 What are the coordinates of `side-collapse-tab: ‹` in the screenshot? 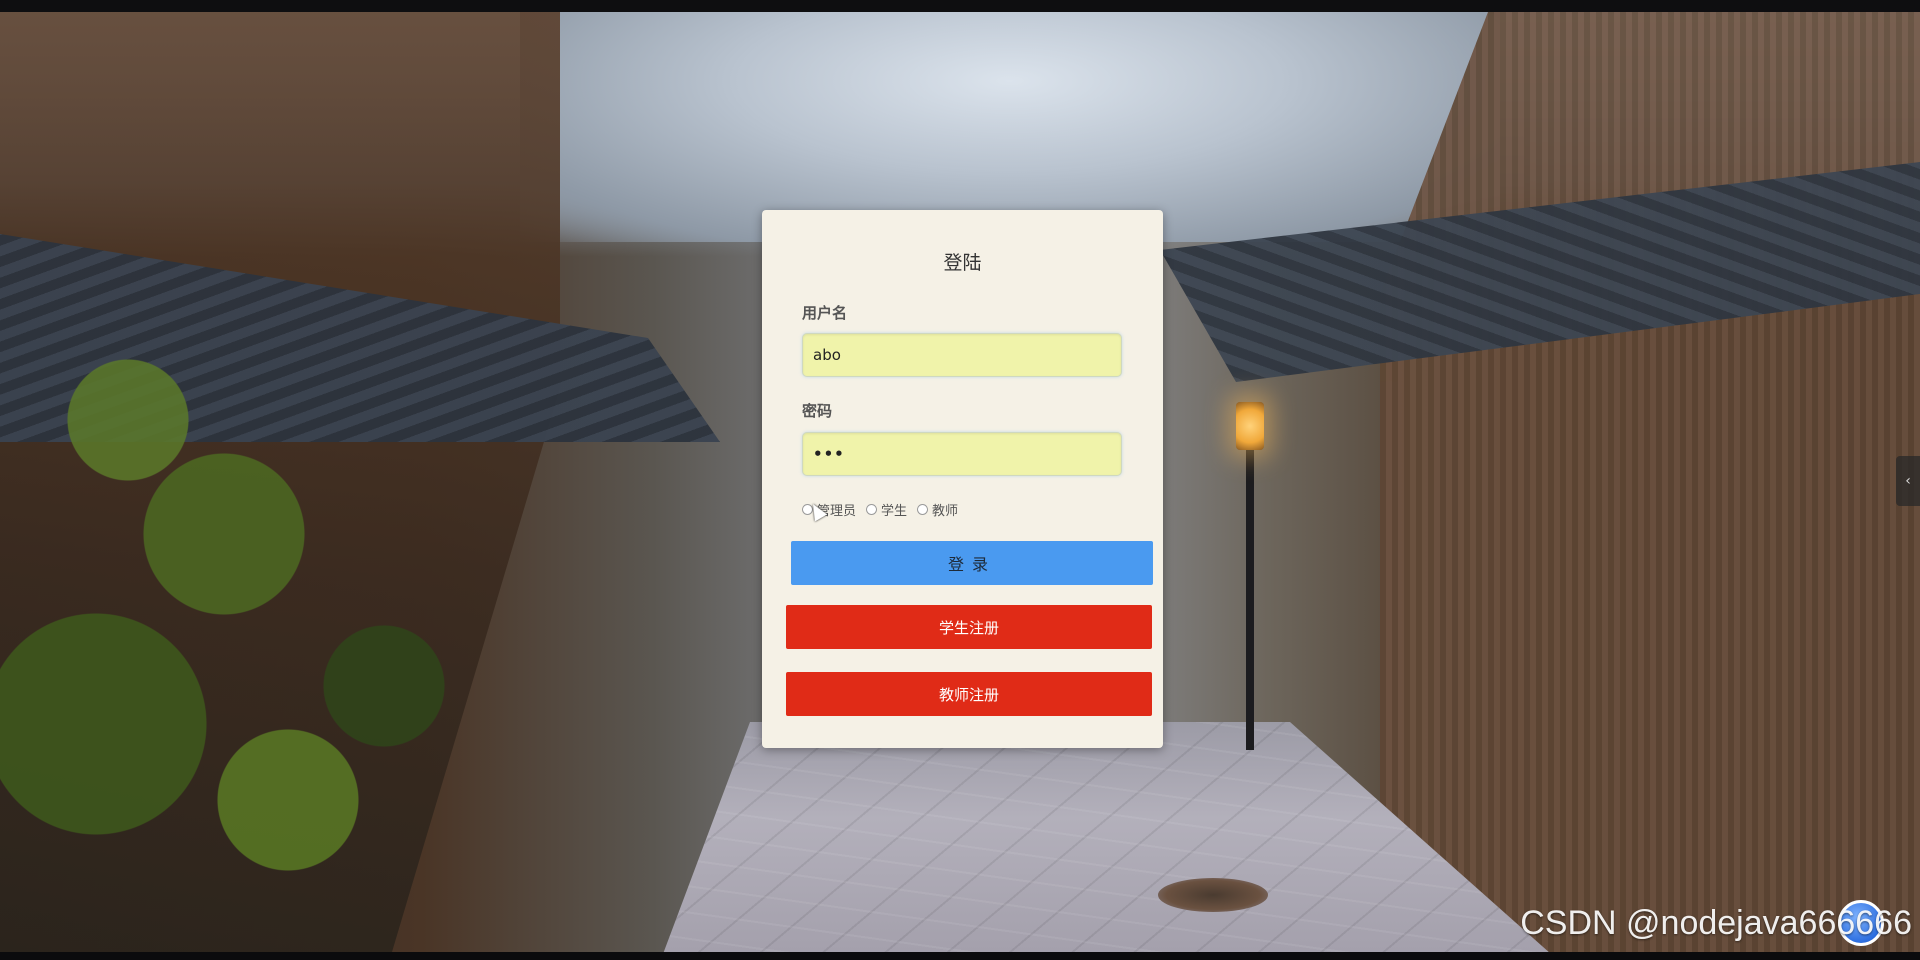 It's located at (1908, 481).